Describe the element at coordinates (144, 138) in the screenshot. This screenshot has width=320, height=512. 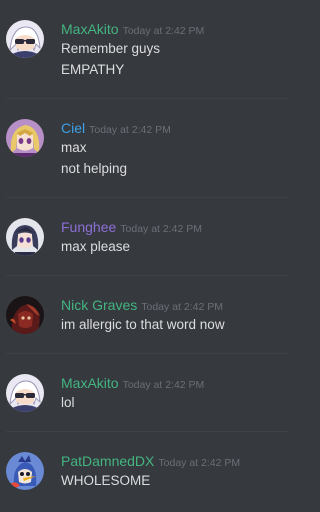
I see `message-group: Ciel Today at 2:42 PM max not helping` at that location.